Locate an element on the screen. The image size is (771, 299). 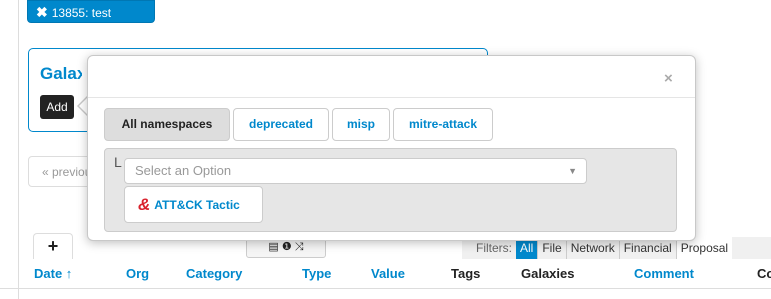
namespace-all-button: All namespaces is located at coordinates (167, 124).